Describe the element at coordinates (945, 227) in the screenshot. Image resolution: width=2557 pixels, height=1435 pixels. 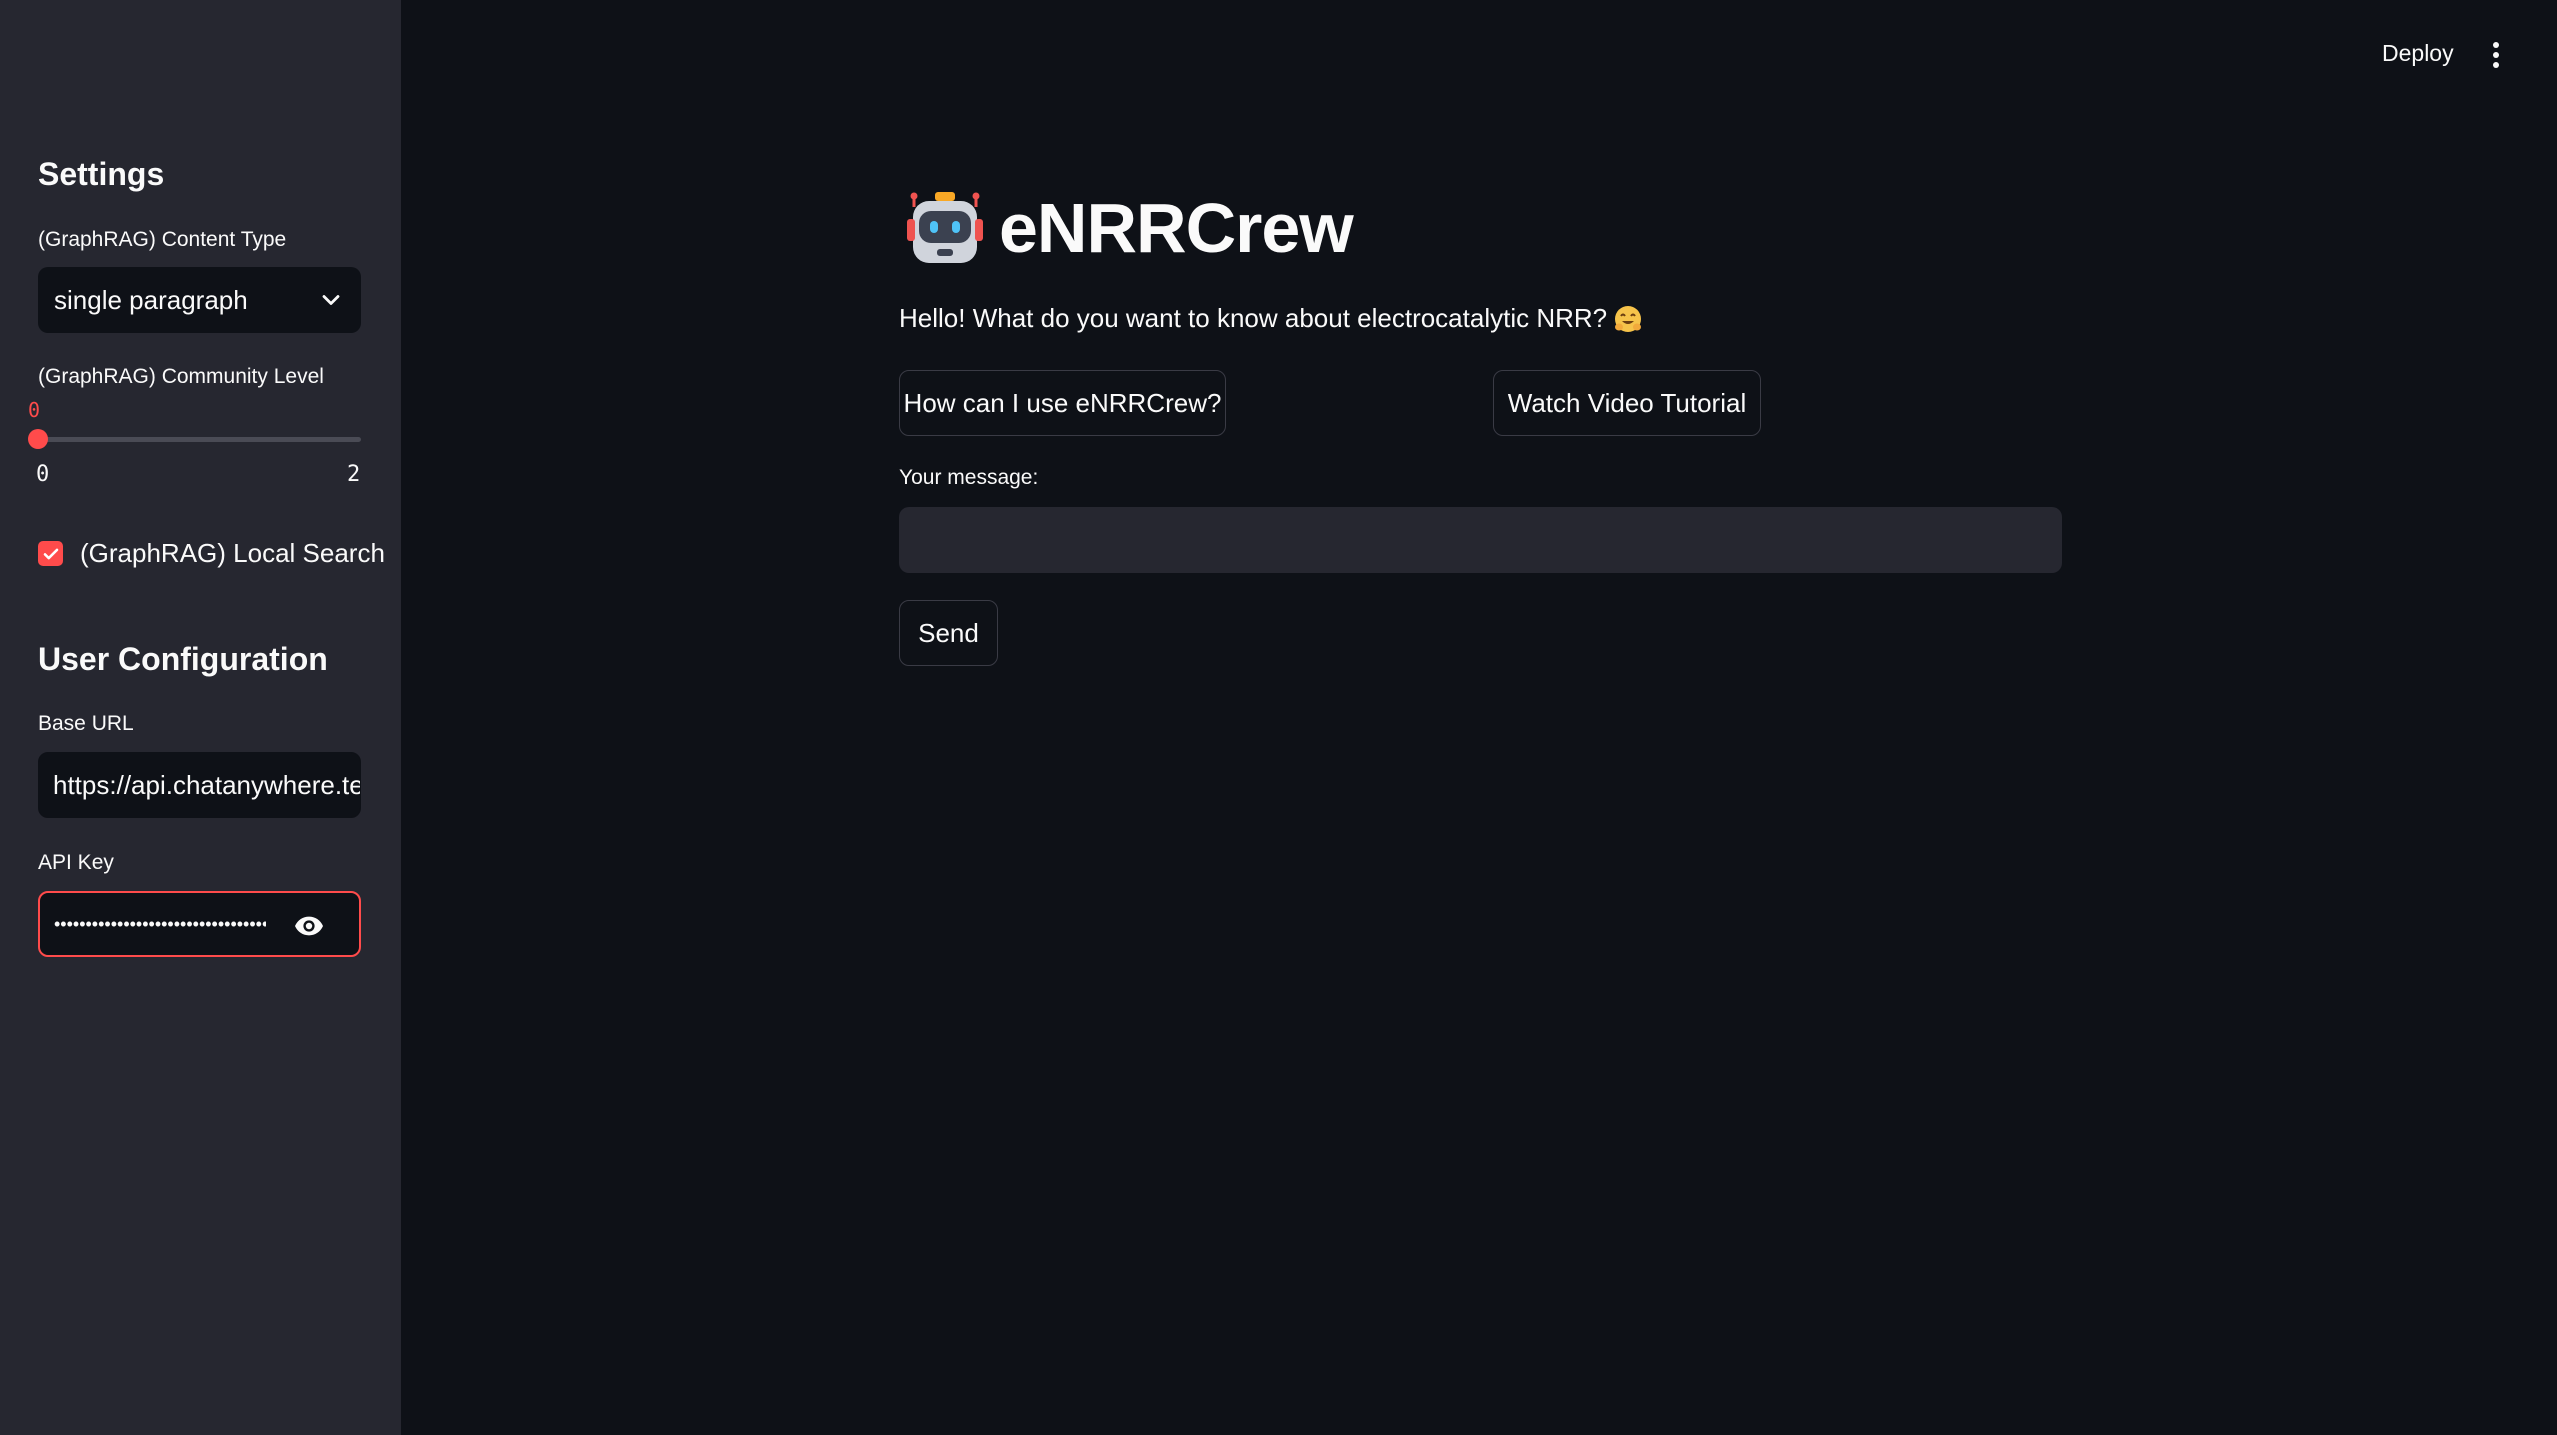
I see `robot-icon` at that location.